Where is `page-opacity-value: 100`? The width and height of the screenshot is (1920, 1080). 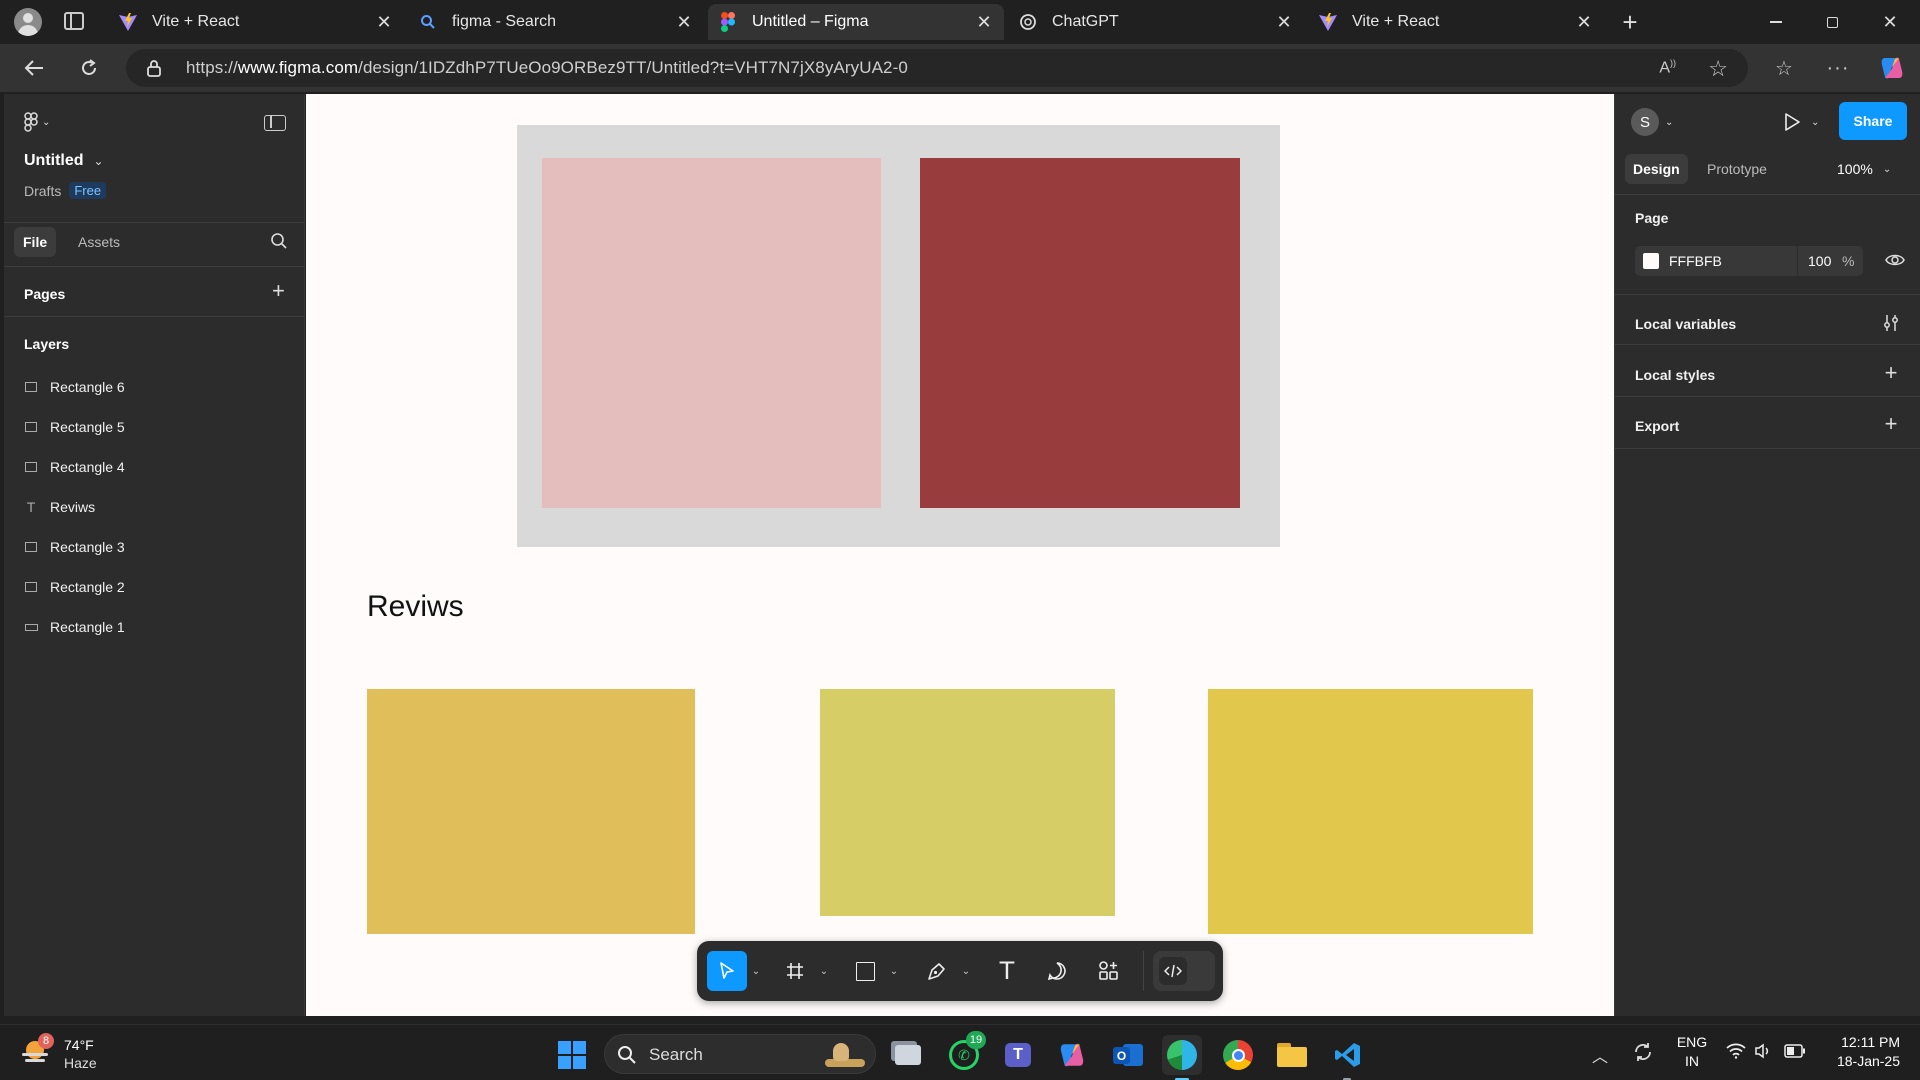 page-opacity-value: 100 is located at coordinates (1821, 261).